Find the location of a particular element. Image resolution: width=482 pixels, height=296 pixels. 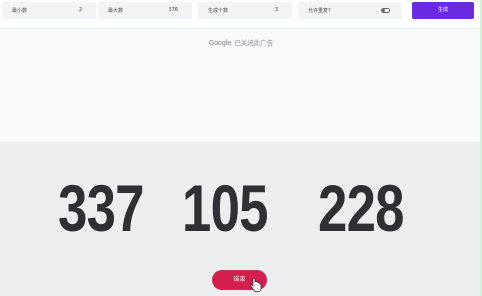

min-number-value: 2 is located at coordinates (80, 10).